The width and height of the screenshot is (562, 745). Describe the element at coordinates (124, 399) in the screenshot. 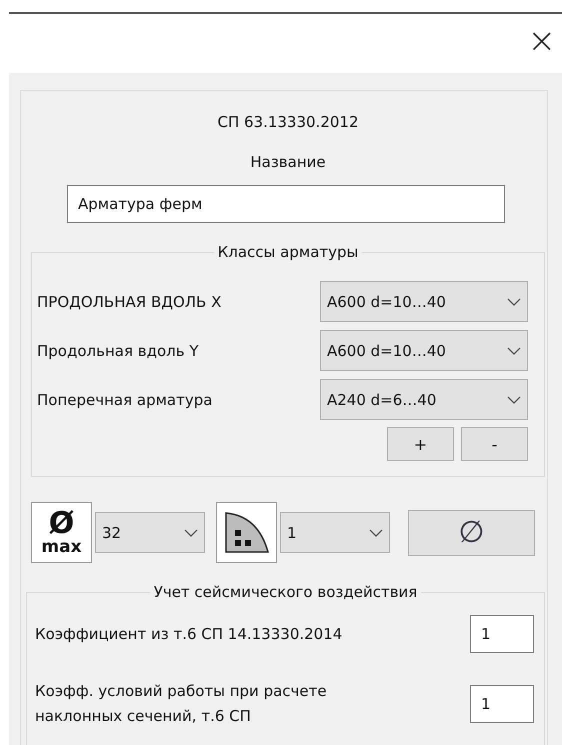

I see `field-label: Поперечная арматура` at that location.